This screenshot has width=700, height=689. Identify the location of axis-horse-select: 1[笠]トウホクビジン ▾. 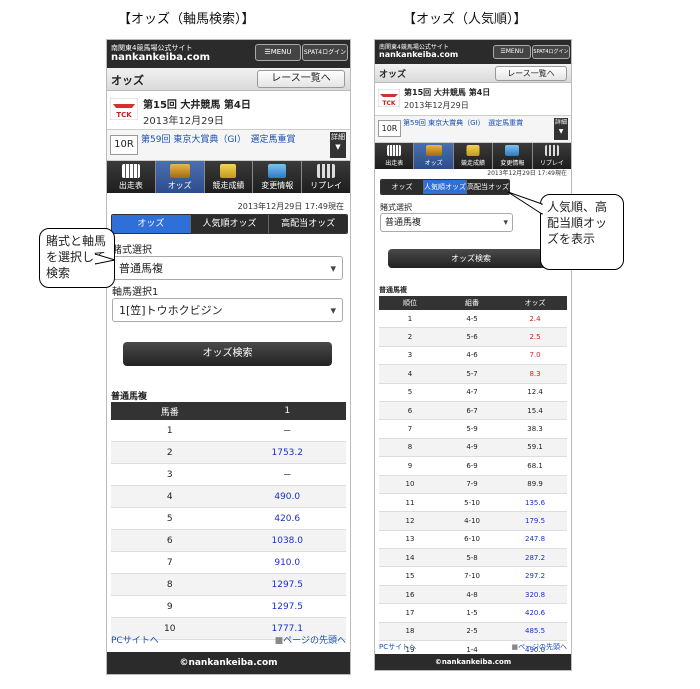
(227, 310).